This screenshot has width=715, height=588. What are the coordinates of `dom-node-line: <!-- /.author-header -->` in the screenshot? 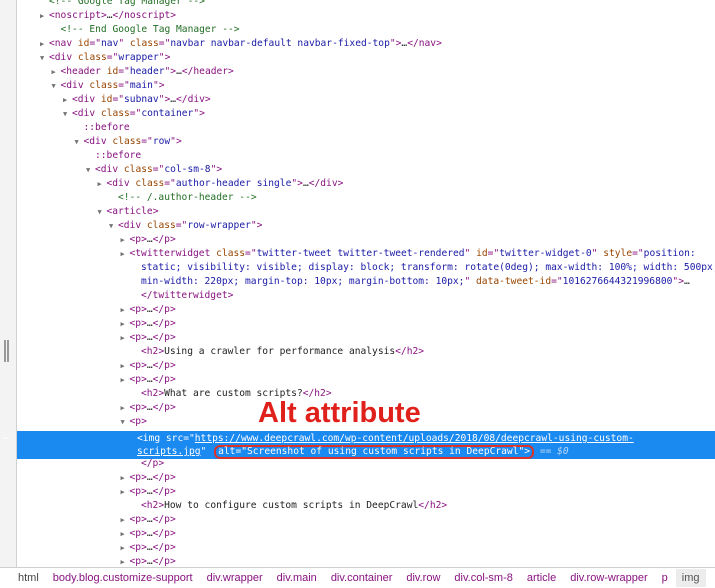 It's located at (366, 198).